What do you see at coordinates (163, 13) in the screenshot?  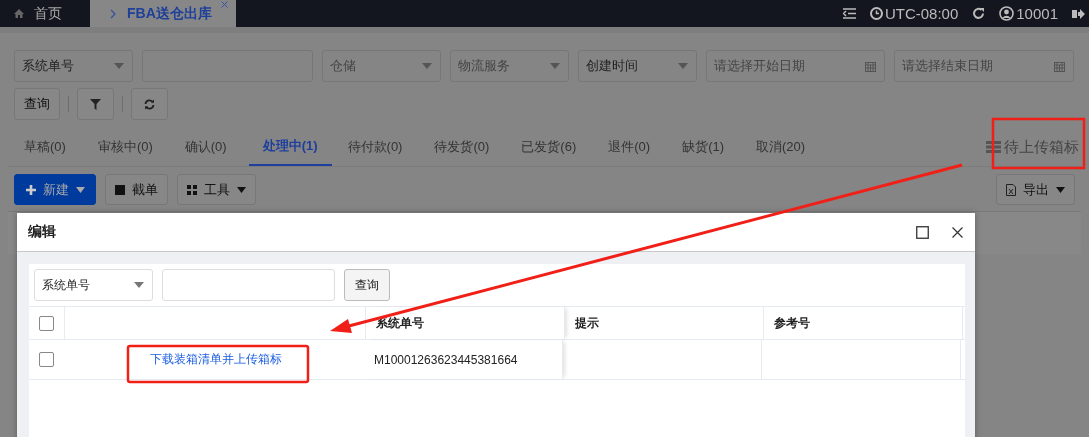 I see `page-tab: FBA送仓出库` at bounding box center [163, 13].